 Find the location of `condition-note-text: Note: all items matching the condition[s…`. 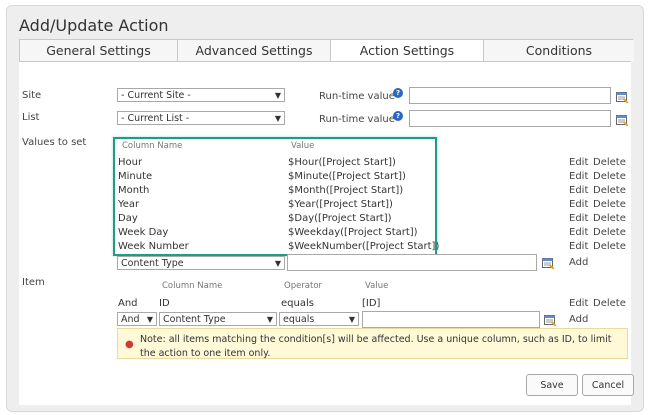

condition-note-text: Note: all items matching the condition[s… is located at coordinates (376, 346).